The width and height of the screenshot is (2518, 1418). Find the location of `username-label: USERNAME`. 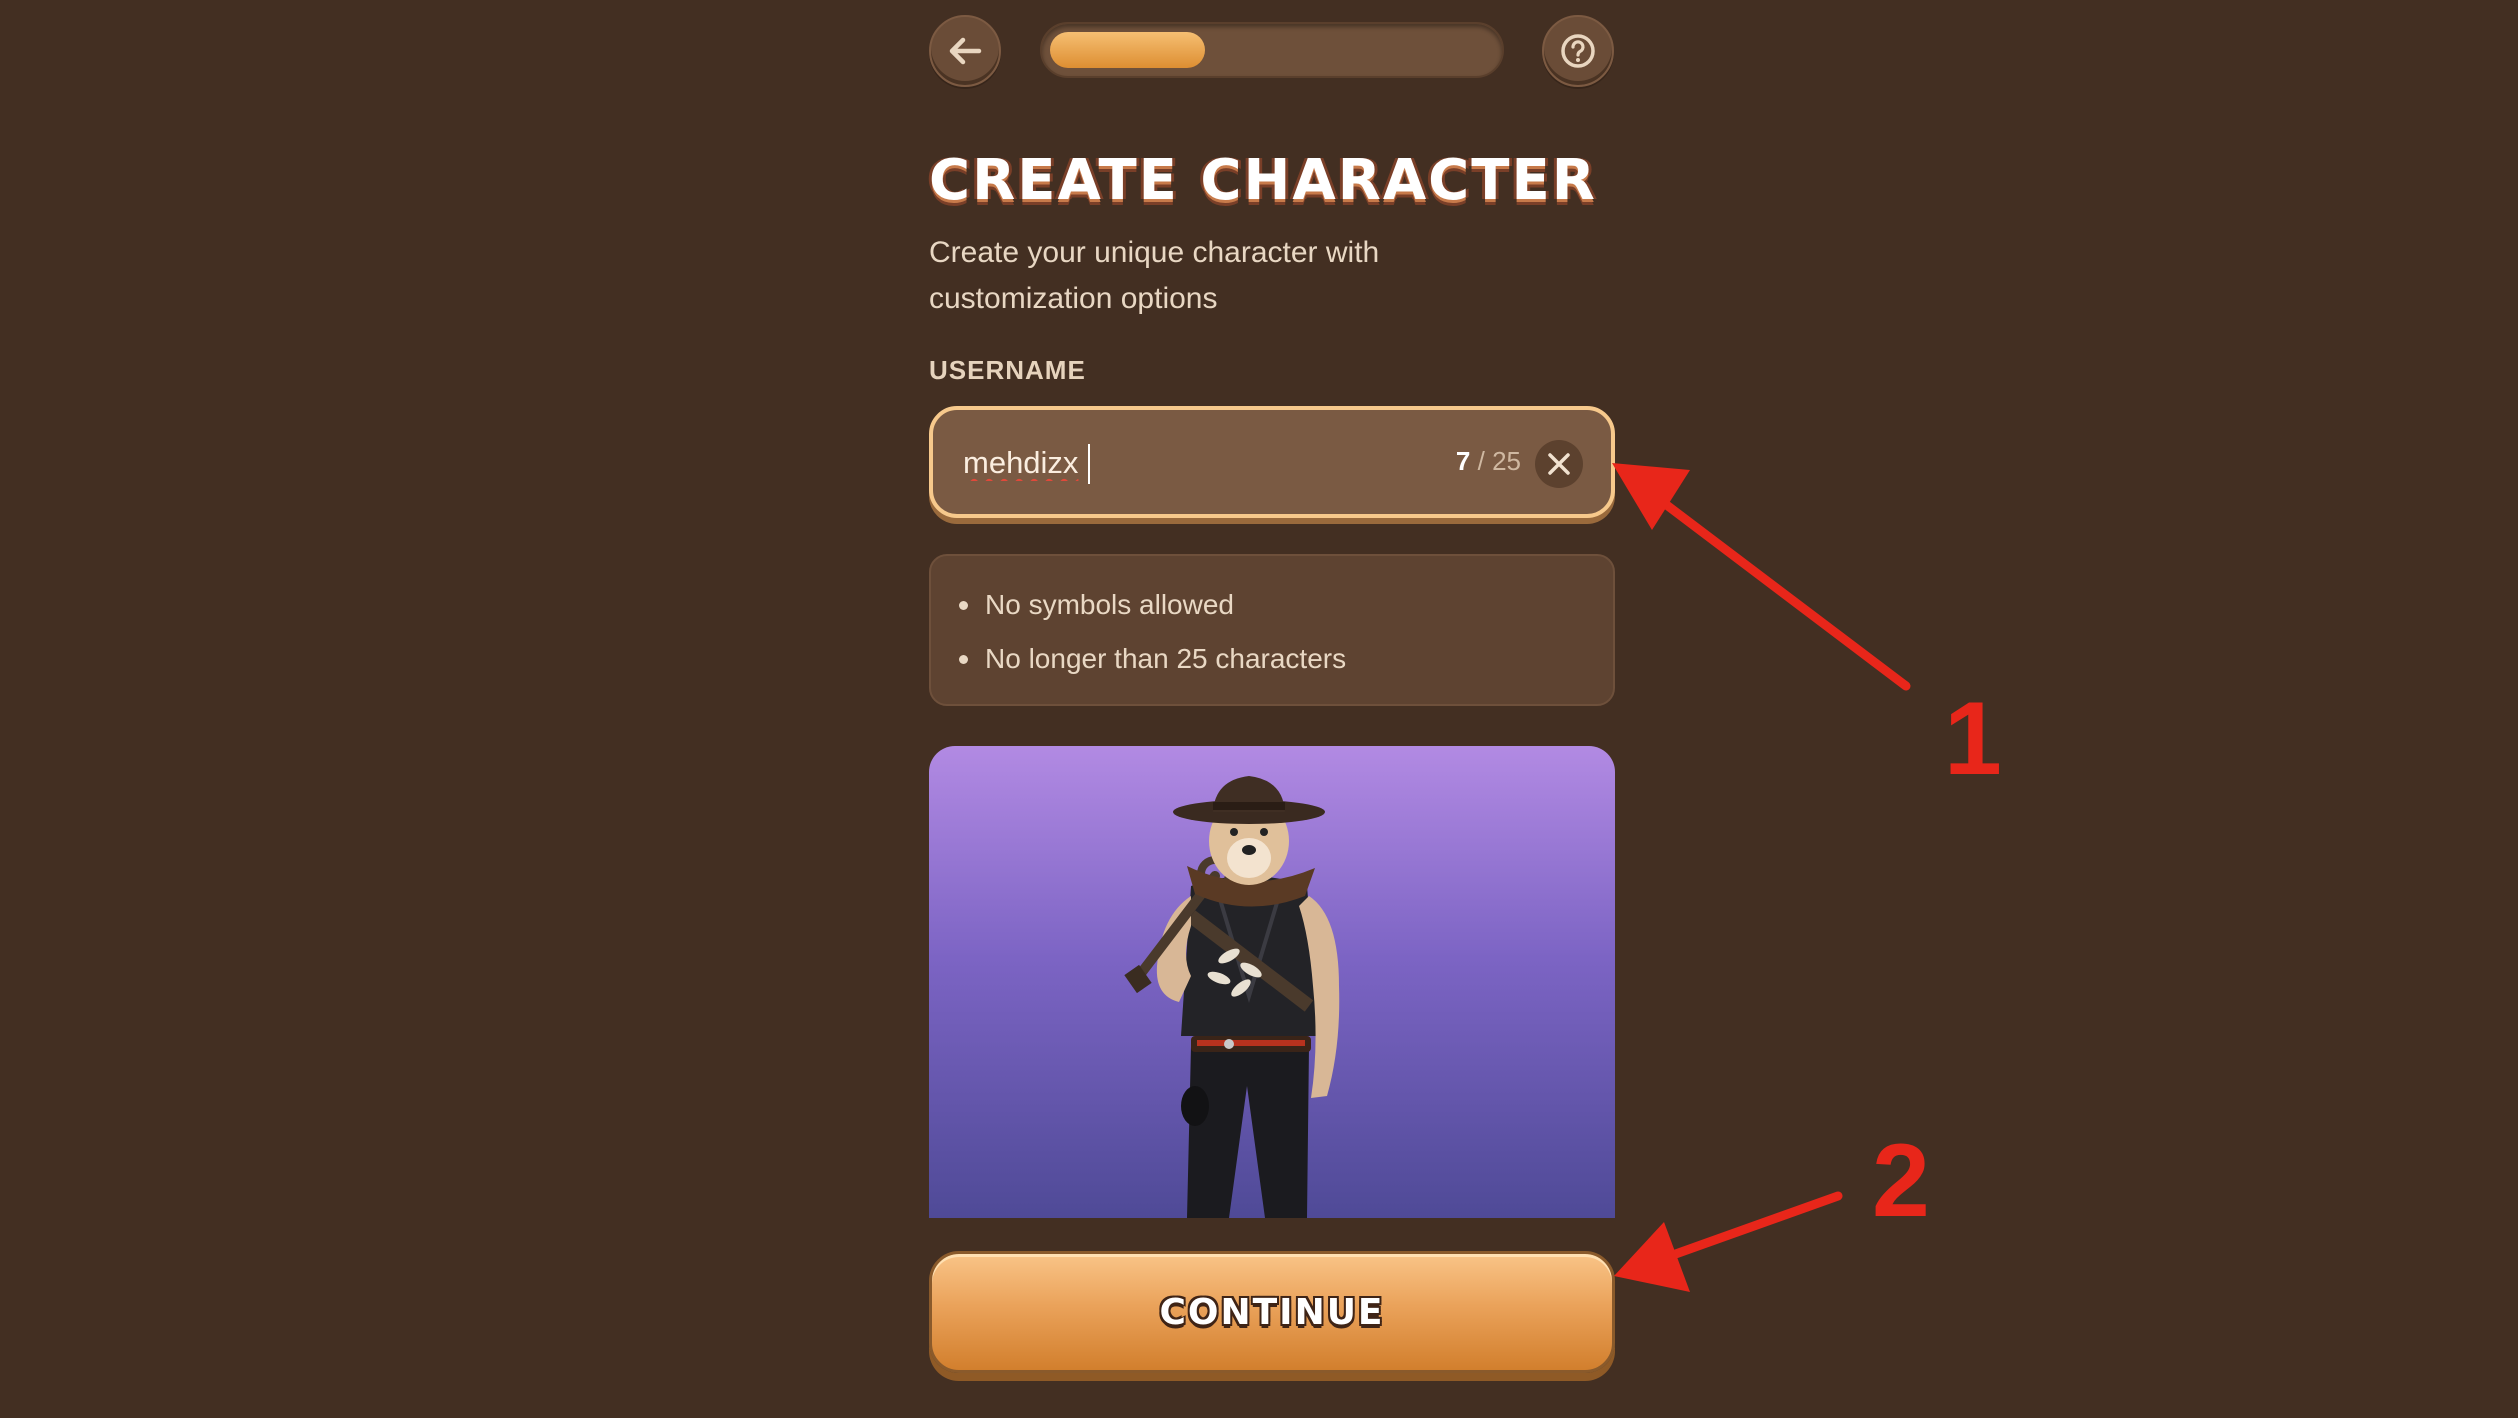

username-label: USERNAME is located at coordinates (1007, 370).